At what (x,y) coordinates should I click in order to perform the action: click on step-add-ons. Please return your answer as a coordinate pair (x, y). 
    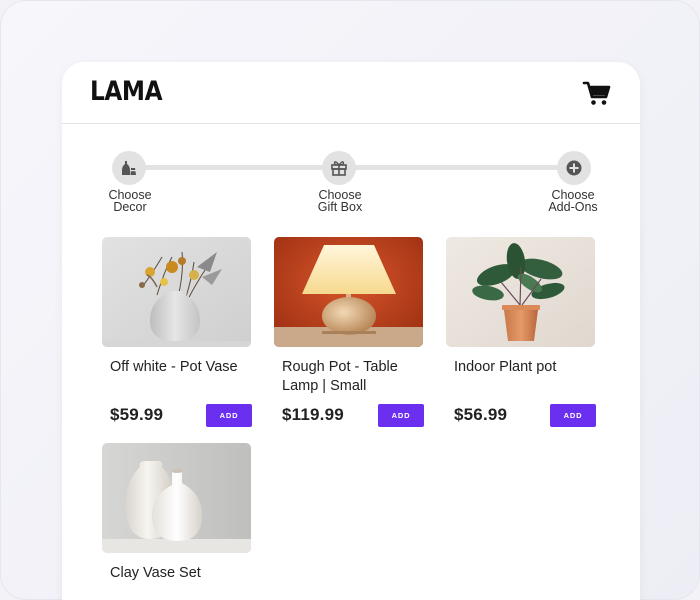
    Looking at the image, I should click on (574, 168).